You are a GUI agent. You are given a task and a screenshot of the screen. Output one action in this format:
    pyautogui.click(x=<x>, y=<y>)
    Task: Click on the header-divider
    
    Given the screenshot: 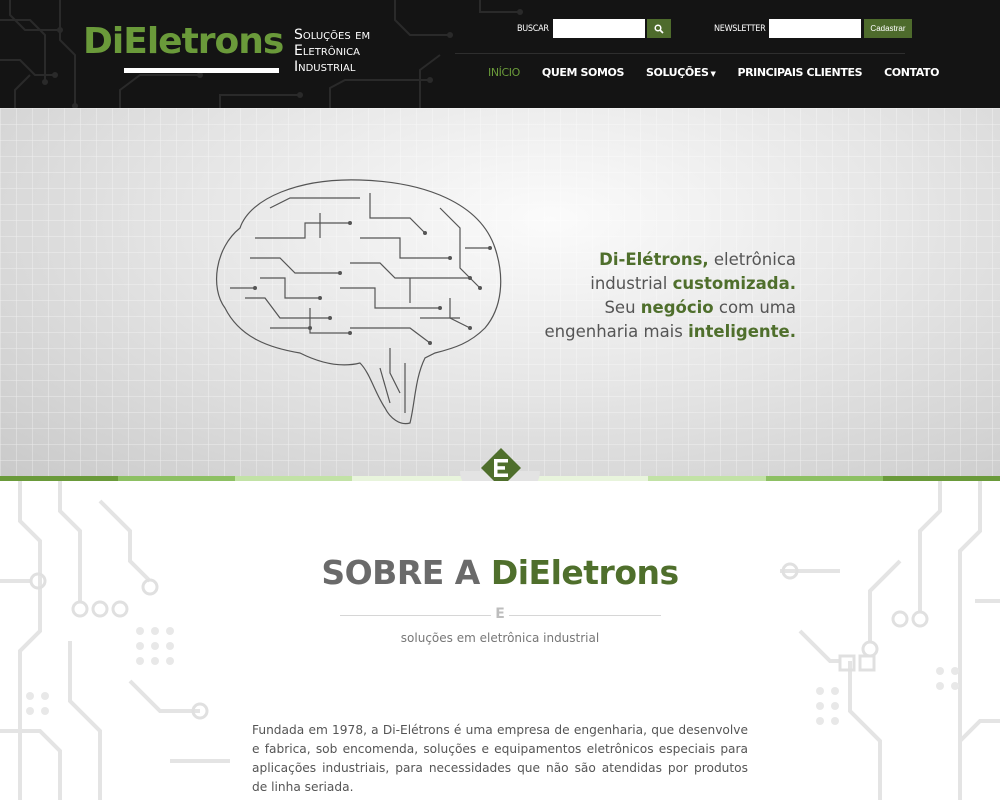 What is the action you would take?
    pyautogui.click(x=680, y=53)
    